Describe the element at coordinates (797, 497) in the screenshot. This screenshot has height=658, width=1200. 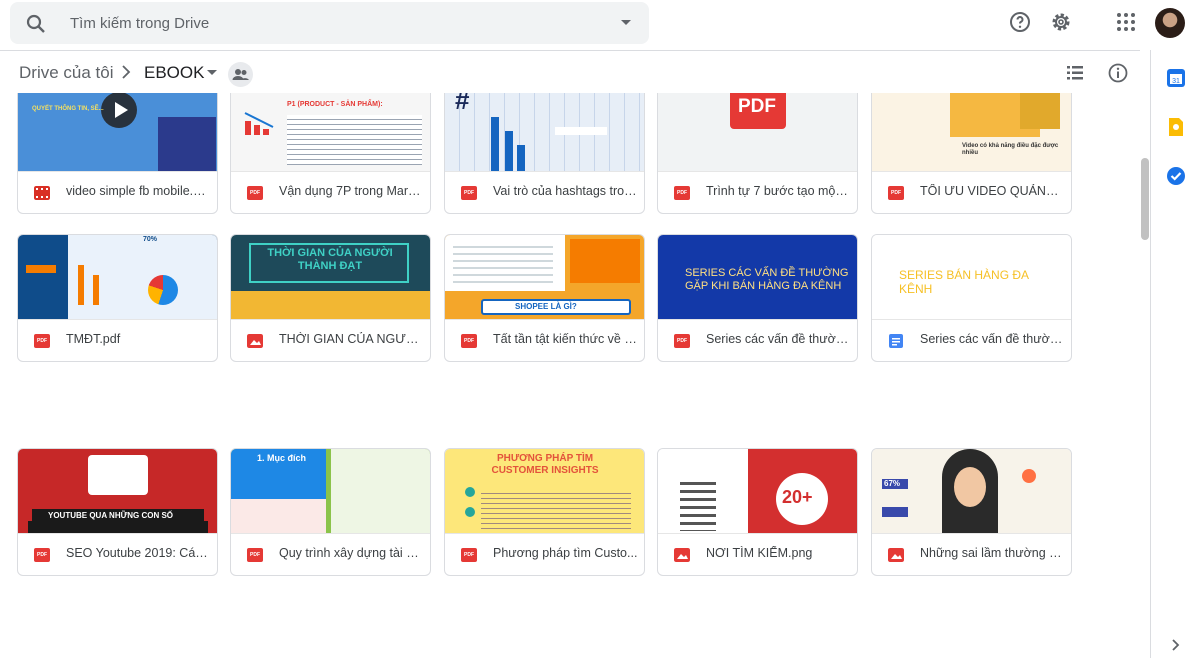
I see `thumb-caption: 20+` at that location.